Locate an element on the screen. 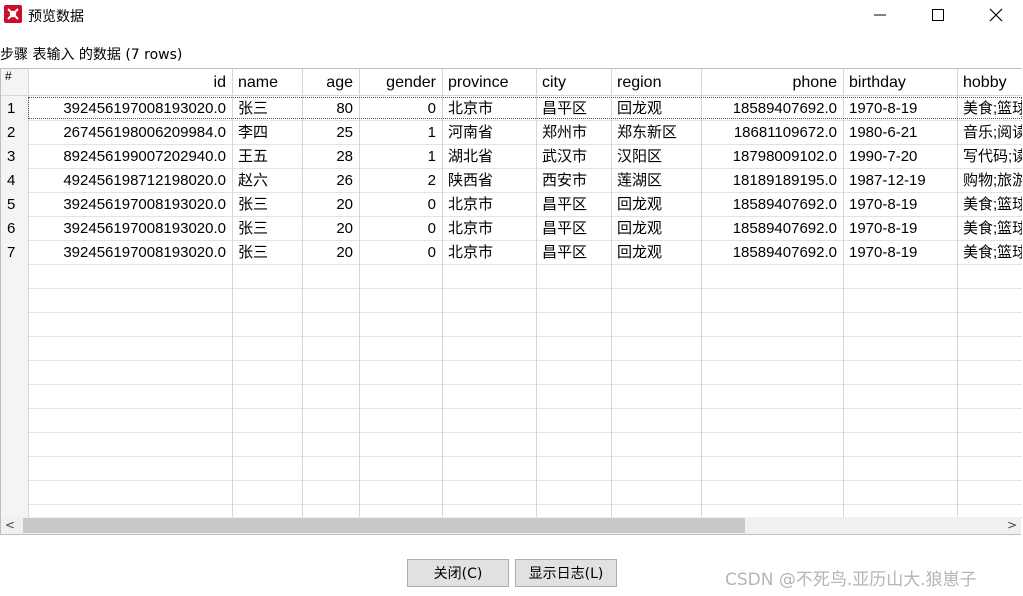  column-header-region: region is located at coordinates (656, 82).